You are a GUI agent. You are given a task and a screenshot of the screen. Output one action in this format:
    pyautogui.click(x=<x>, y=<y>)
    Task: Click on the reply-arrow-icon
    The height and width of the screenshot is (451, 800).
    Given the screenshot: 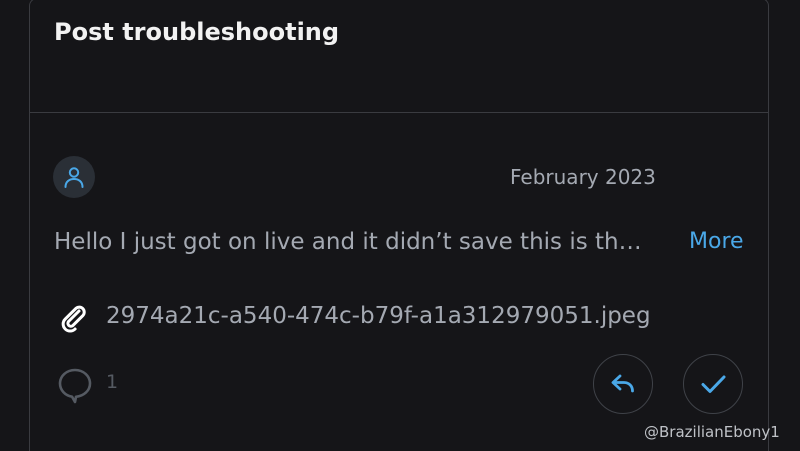 What is the action you would take?
    pyautogui.click(x=622, y=383)
    